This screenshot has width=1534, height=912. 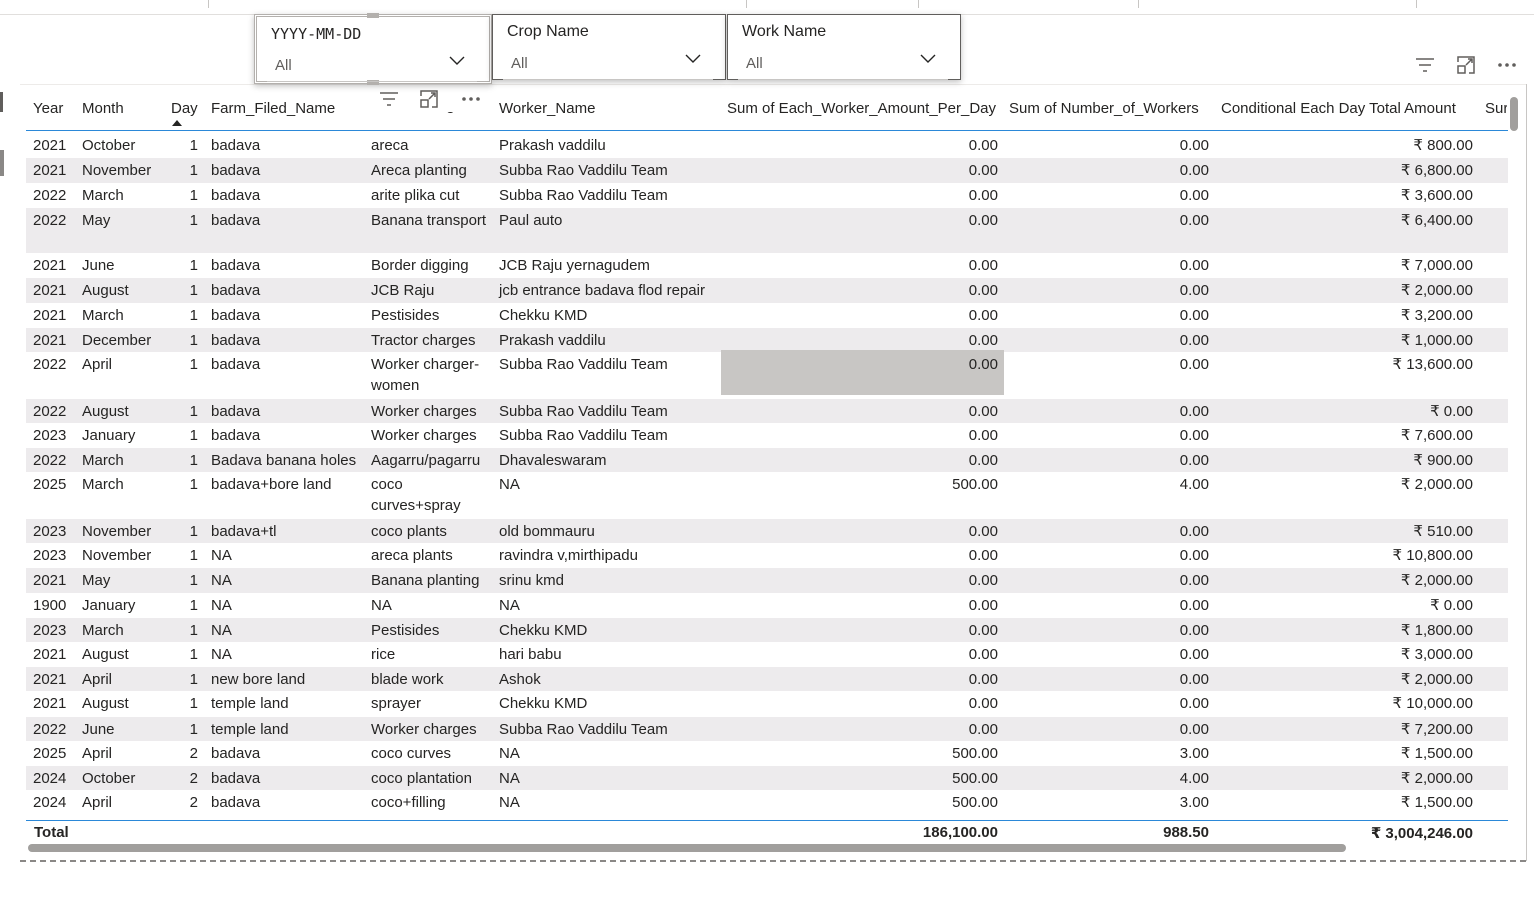 What do you see at coordinates (609, 703) in the screenshot?
I see `cell-worker-name: Chekku KMD` at bounding box center [609, 703].